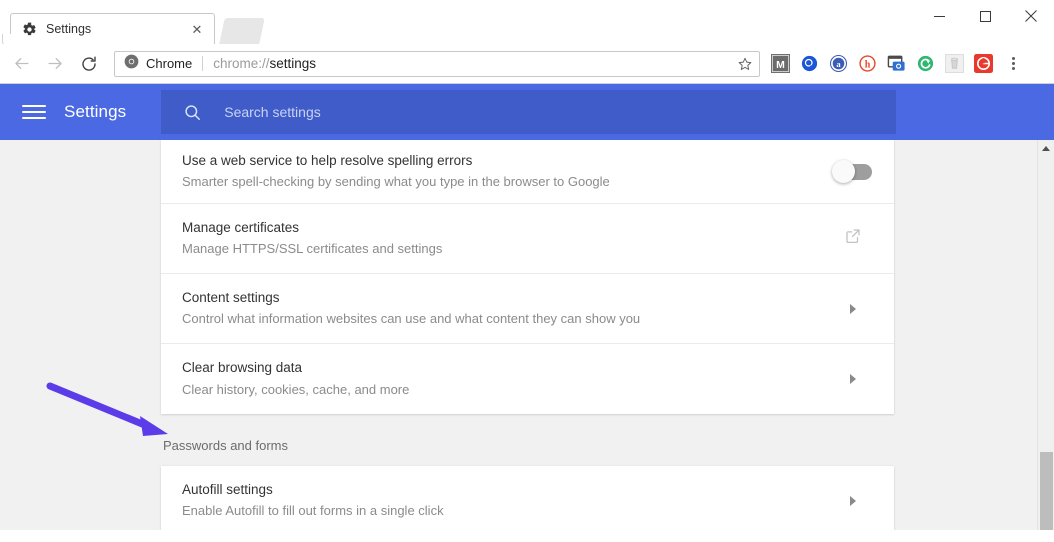 Image resolution: width=1054 pixels, height=542 pixels. I want to click on vertical-scrollbar, so click(1045, 335).